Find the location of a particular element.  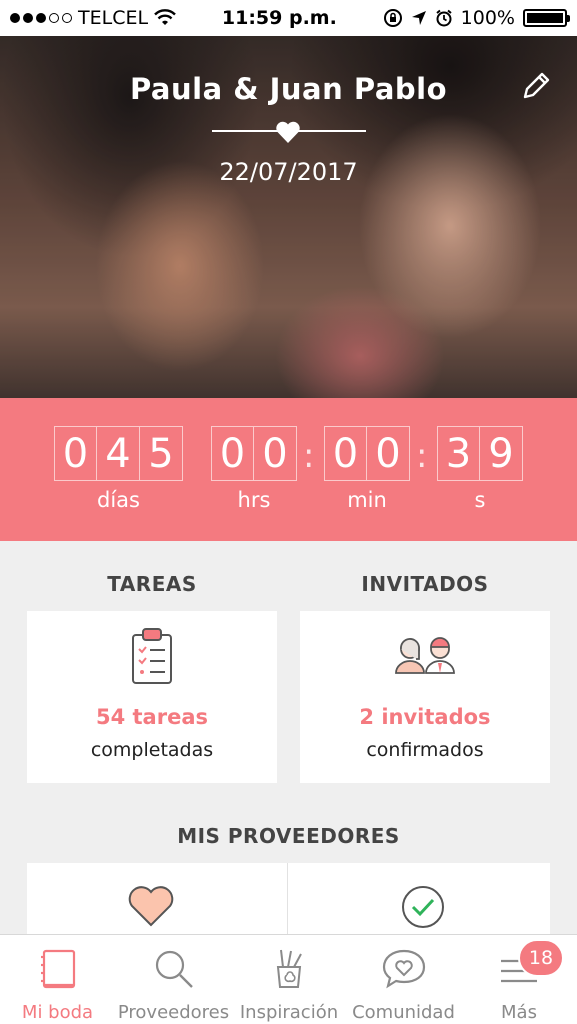

guests-count: 2 invitados is located at coordinates (425, 717).